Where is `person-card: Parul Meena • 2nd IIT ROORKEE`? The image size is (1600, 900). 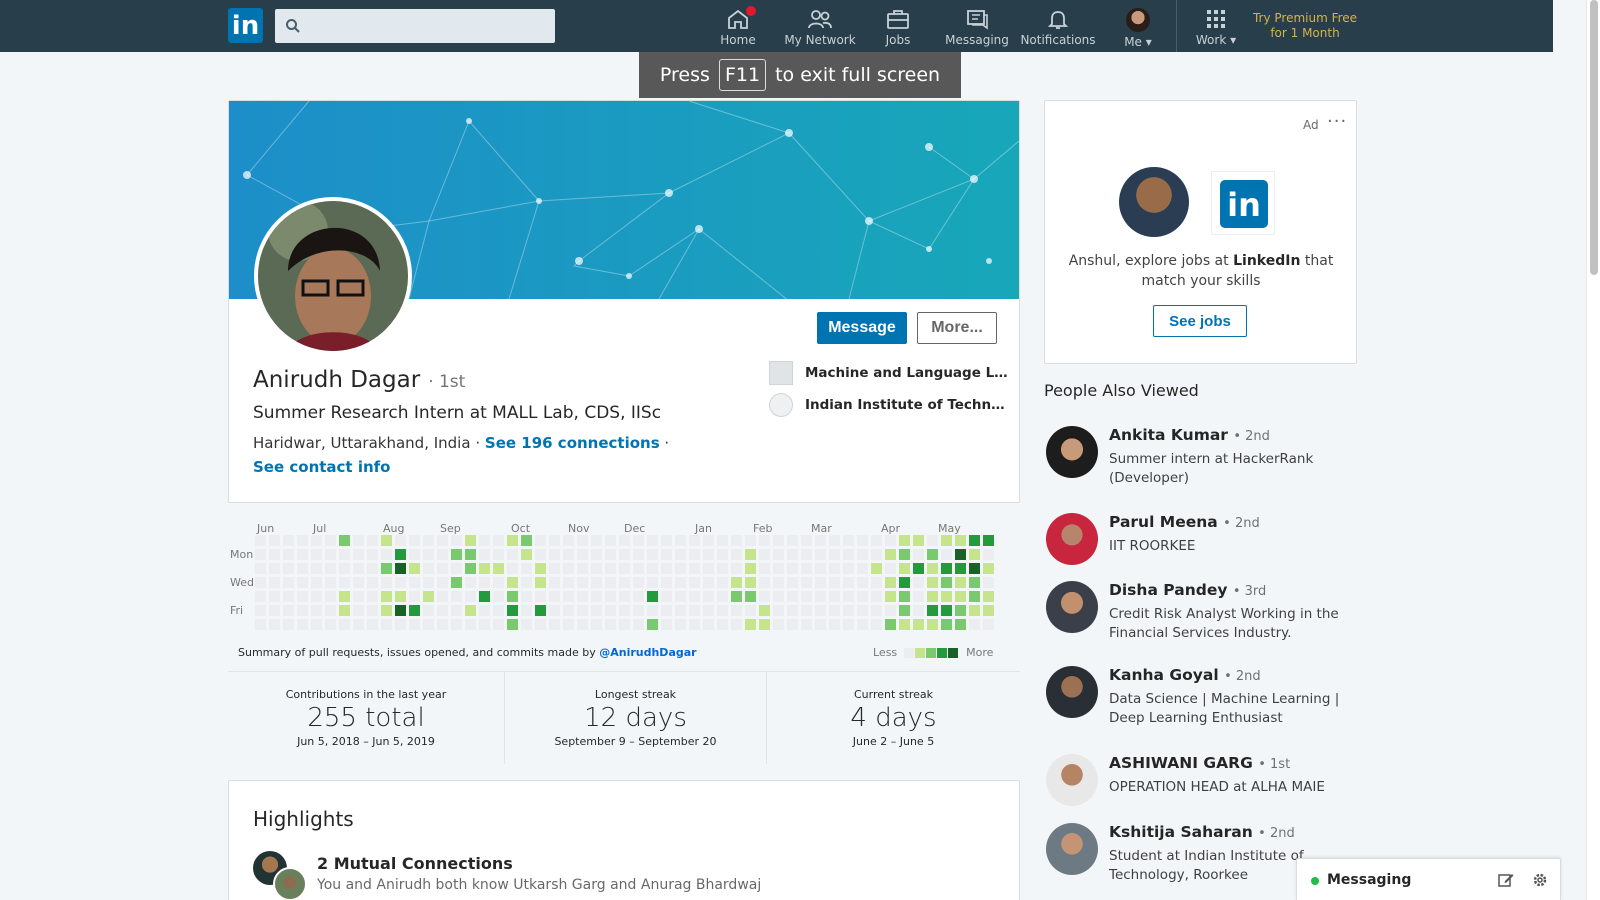
person-card: Parul Meena • 2nd IIT ROORKEE is located at coordinates (1204, 541).